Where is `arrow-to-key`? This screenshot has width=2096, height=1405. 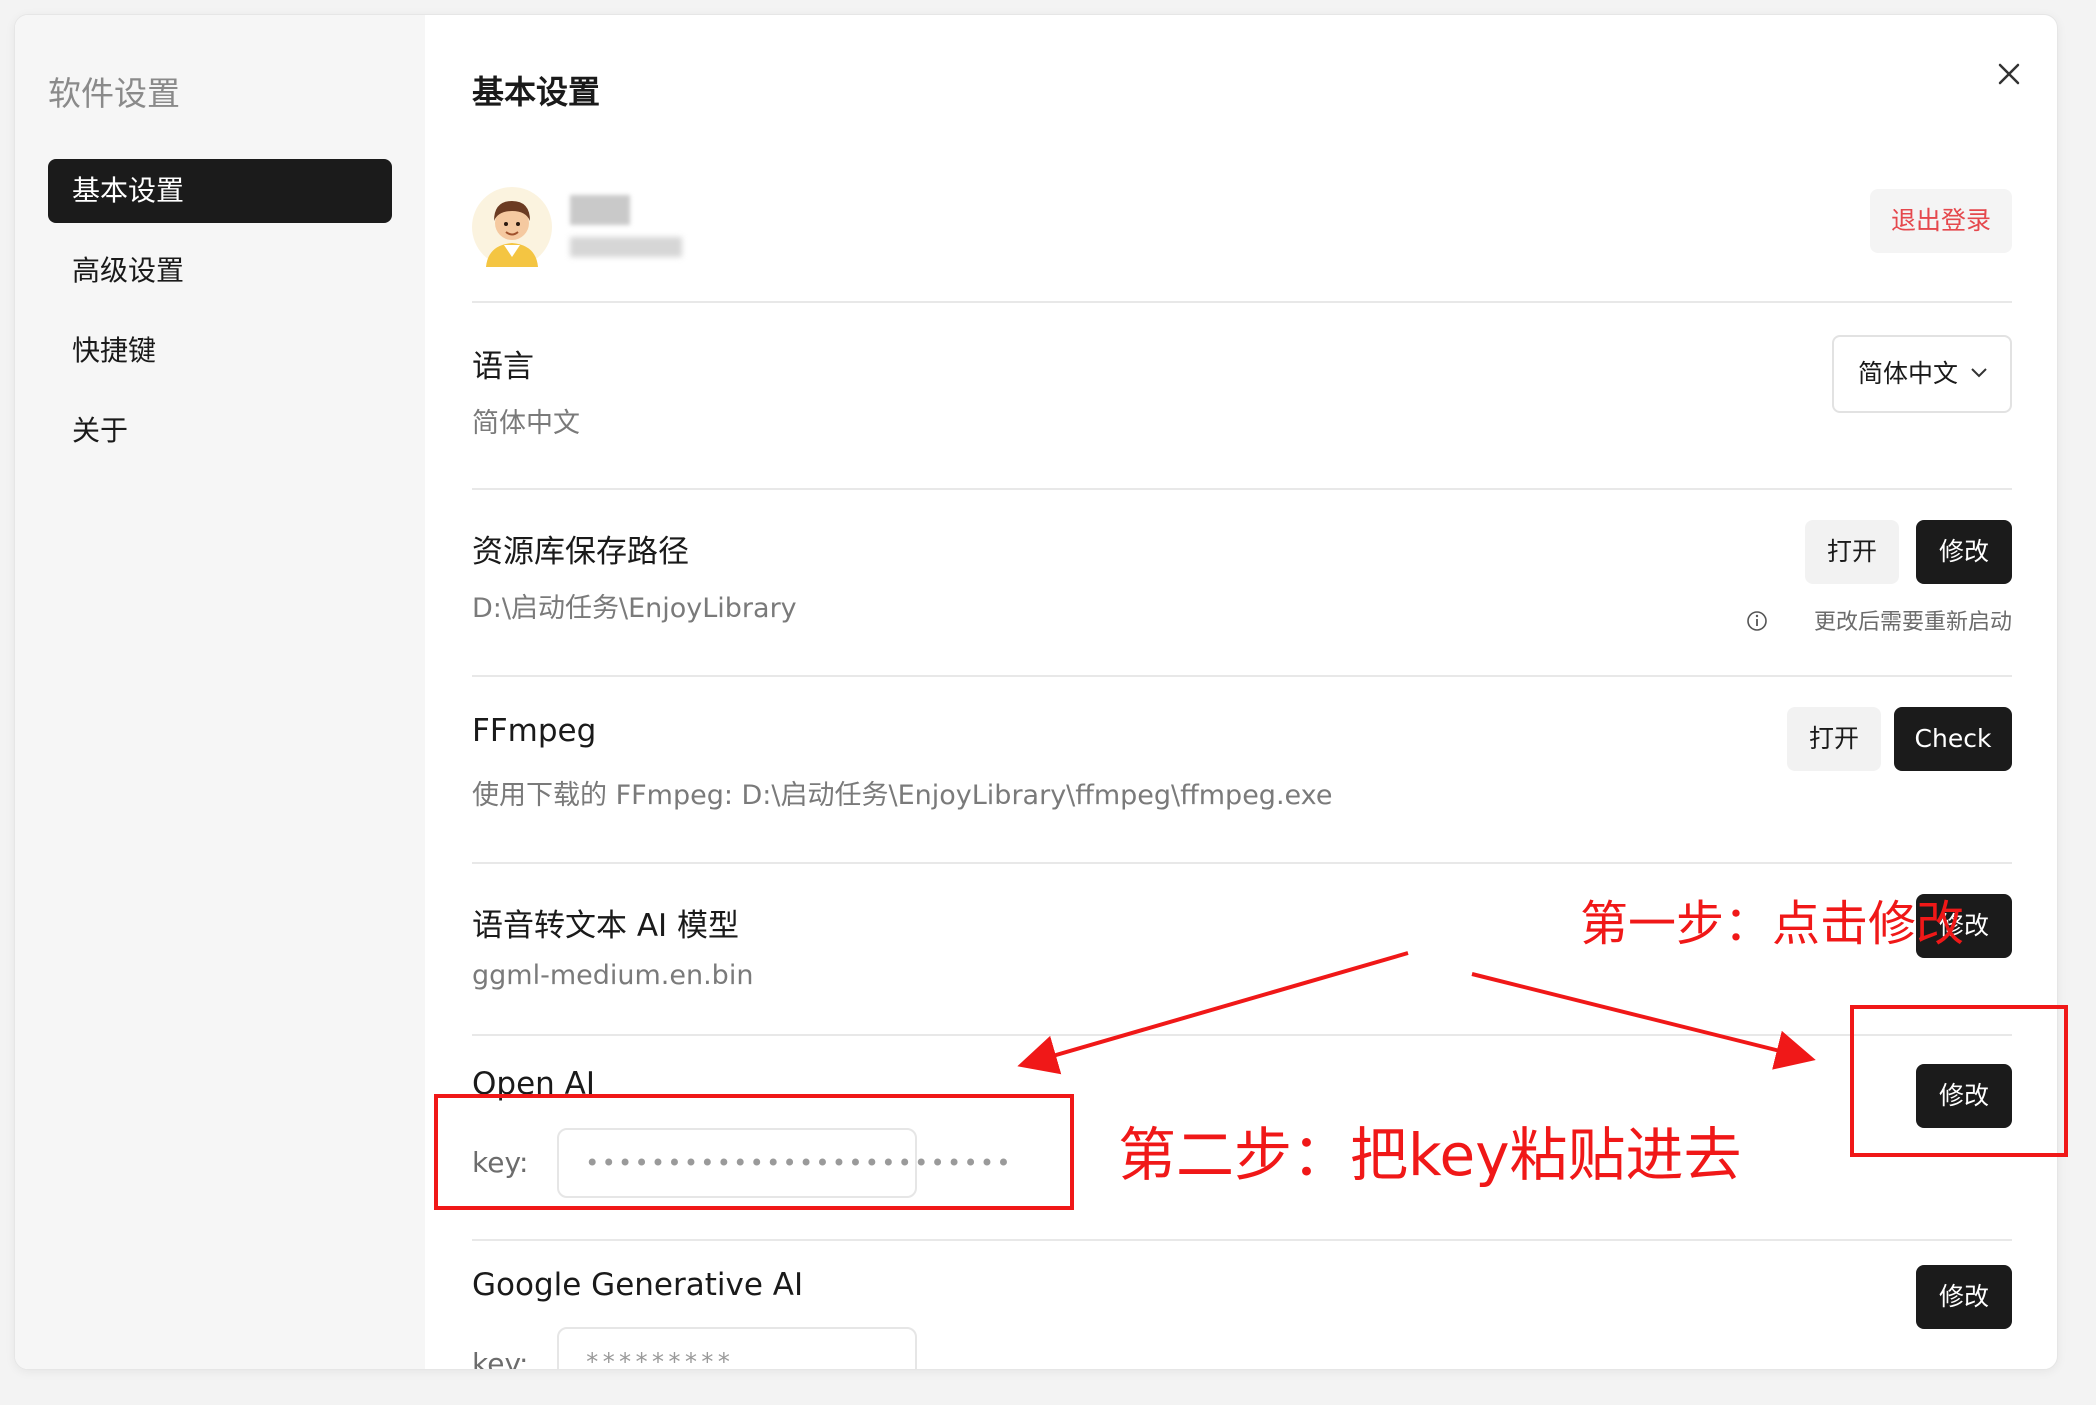
arrow-to-key is located at coordinates (1213, 1013).